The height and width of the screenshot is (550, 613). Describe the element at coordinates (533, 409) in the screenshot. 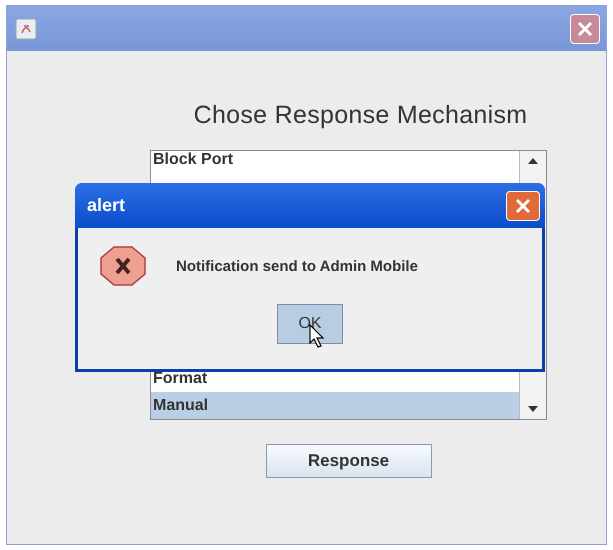

I see `scroll-down-icon` at that location.